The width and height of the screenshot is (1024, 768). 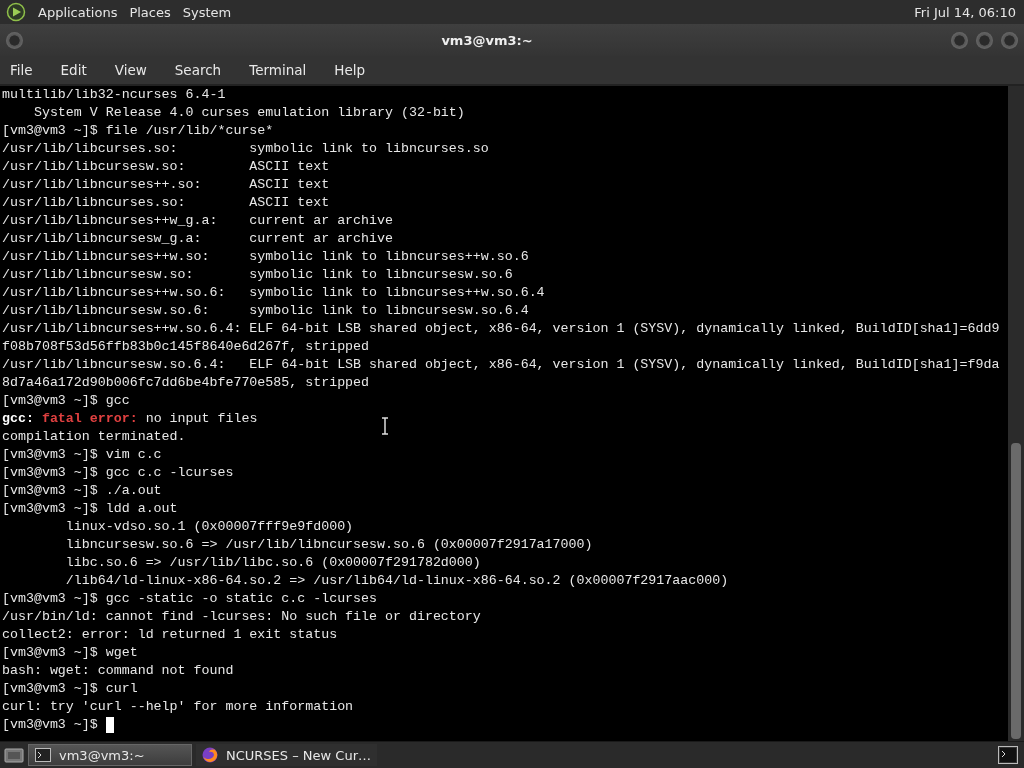 What do you see at coordinates (70, 689) in the screenshot?
I see `terminal-line: [vm3@vm3 ~]$ curl` at bounding box center [70, 689].